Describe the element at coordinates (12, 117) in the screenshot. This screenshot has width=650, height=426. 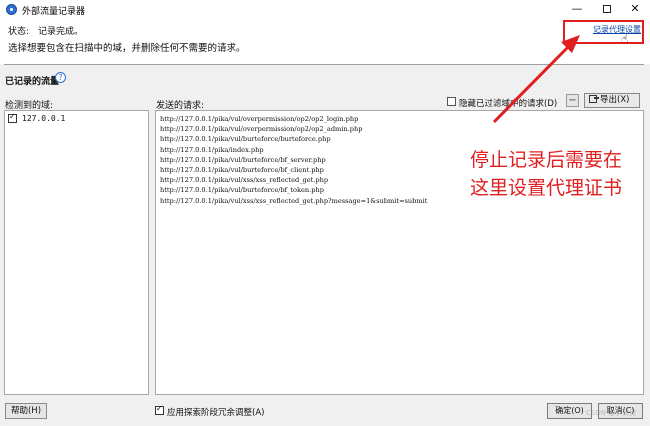
I see `domain-checkbox` at that location.